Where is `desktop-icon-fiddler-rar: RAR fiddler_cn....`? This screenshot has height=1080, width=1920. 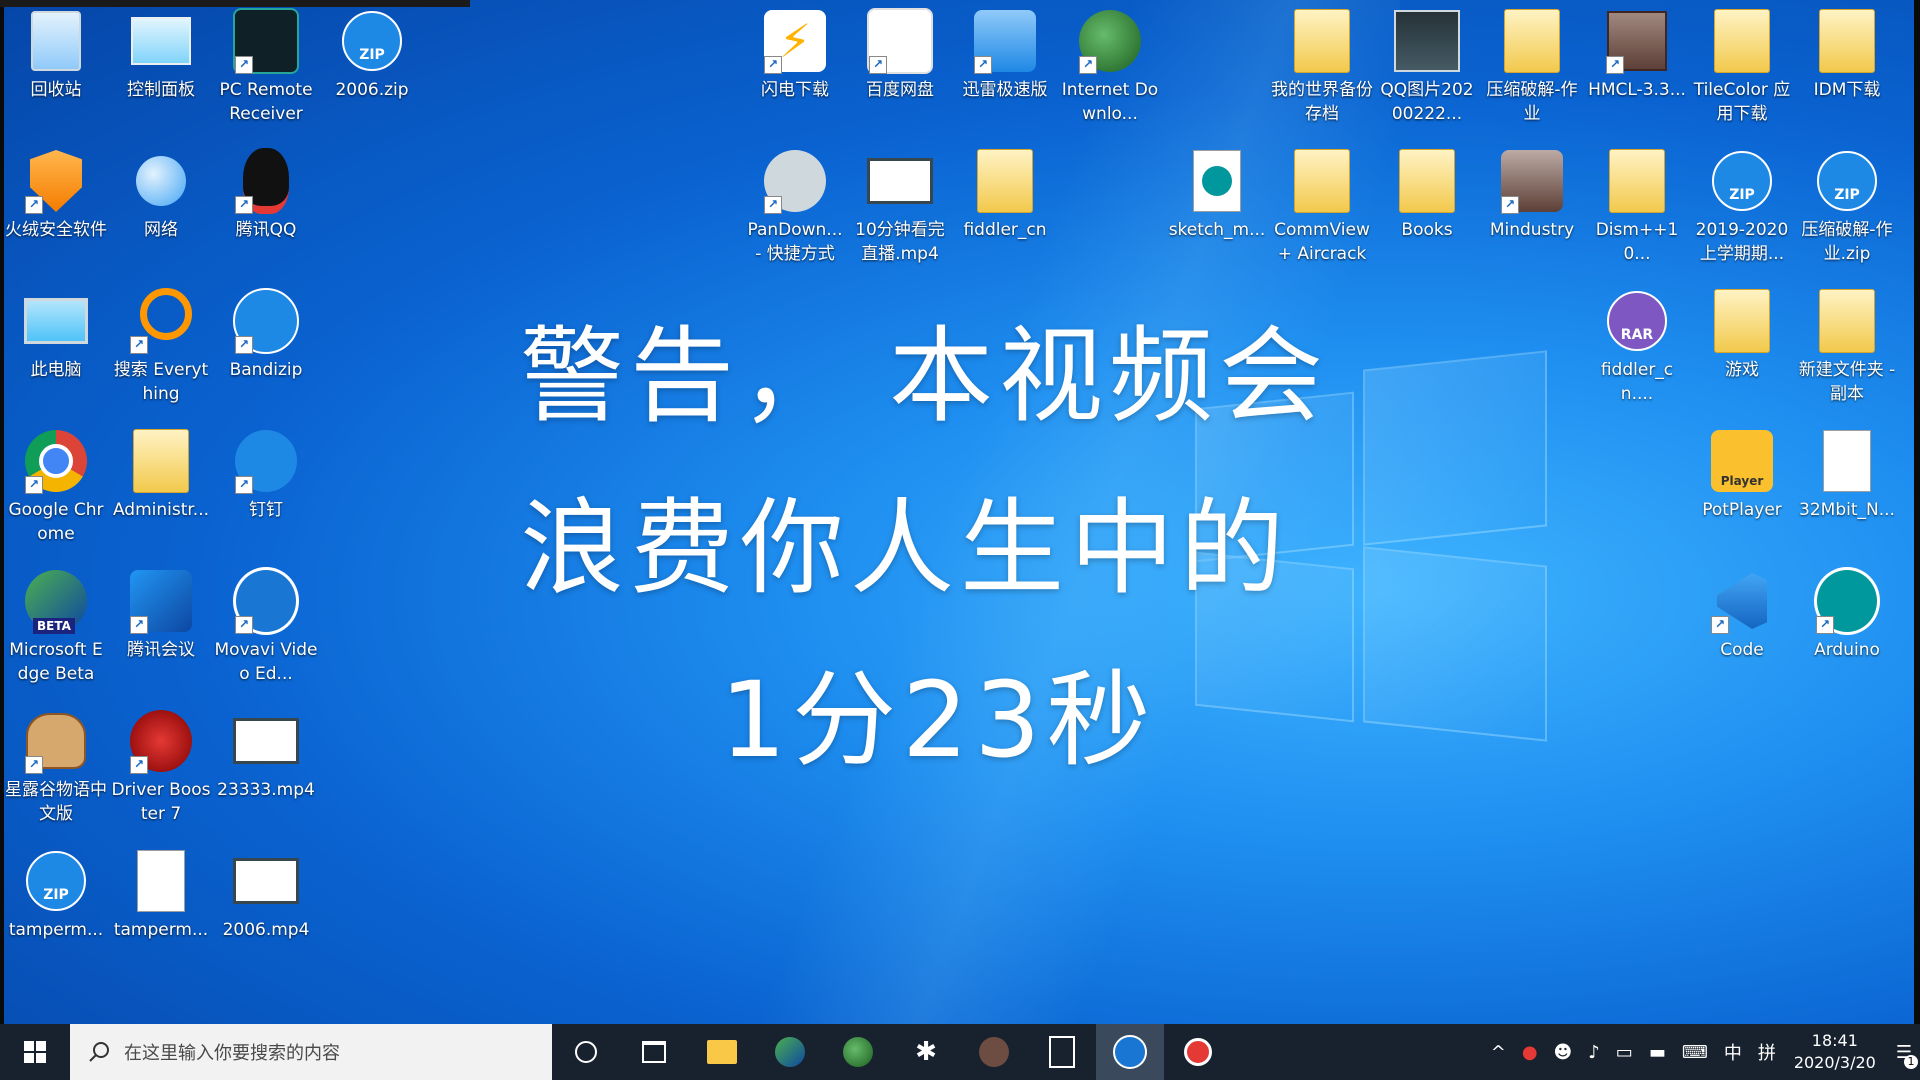 desktop-icon-fiddler-rar: RAR fiddler_cn.... is located at coordinates (1637, 343).